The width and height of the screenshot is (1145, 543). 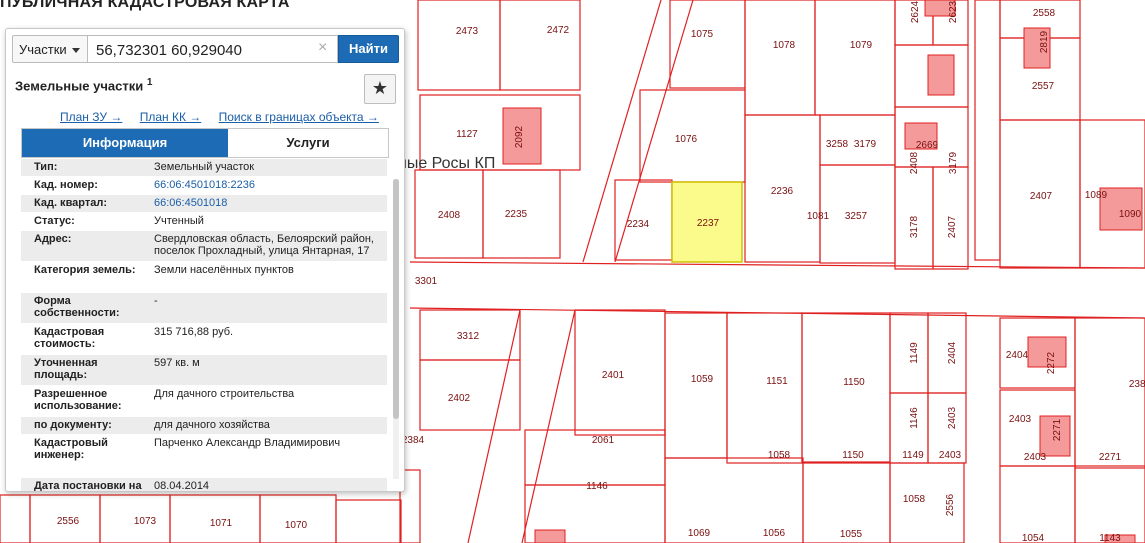 What do you see at coordinates (368, 49) in the screenshot?
I see `search-button: Найти` at bounding box center [368, 49].